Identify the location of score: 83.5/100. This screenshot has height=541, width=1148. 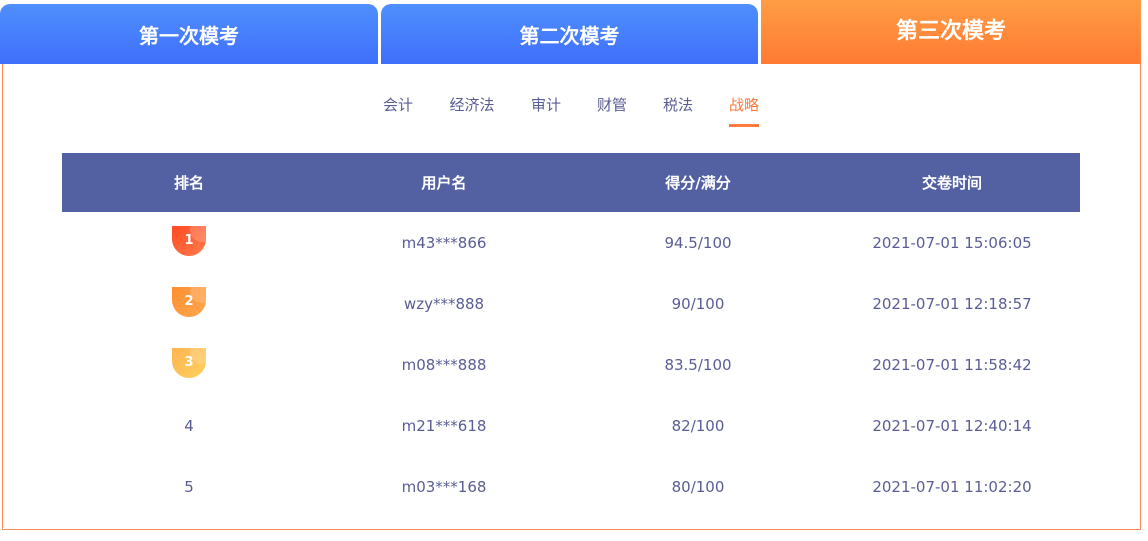
(698, 364).